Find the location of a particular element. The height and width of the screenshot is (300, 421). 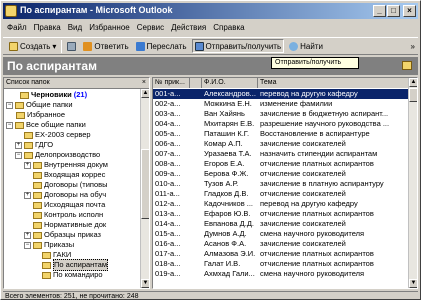

maximize-button: □ is located at coordinates (393, 11).